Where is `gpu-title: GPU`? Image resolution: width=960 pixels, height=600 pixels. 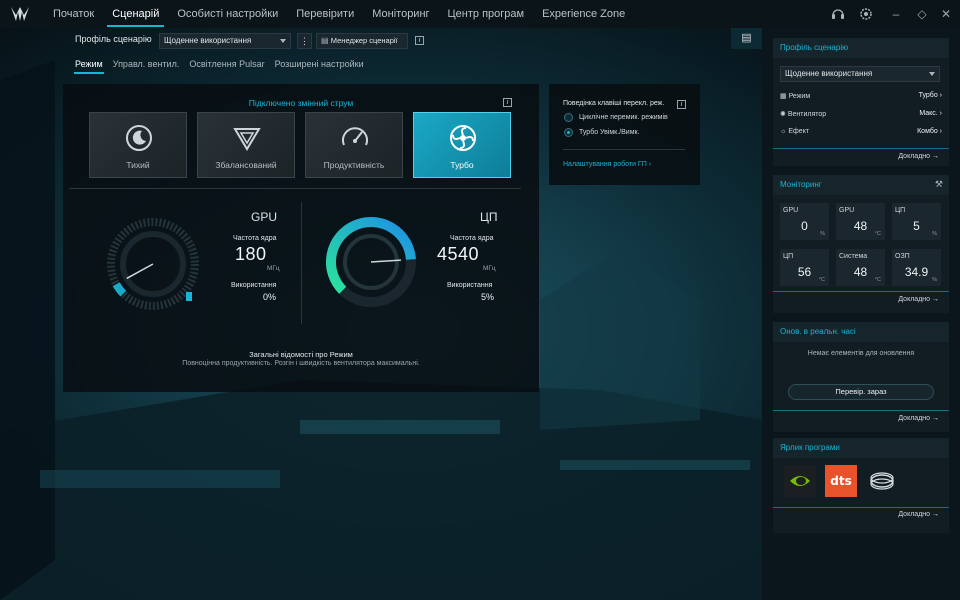
gpu-title: GPU is located at coordinates (264, 217).